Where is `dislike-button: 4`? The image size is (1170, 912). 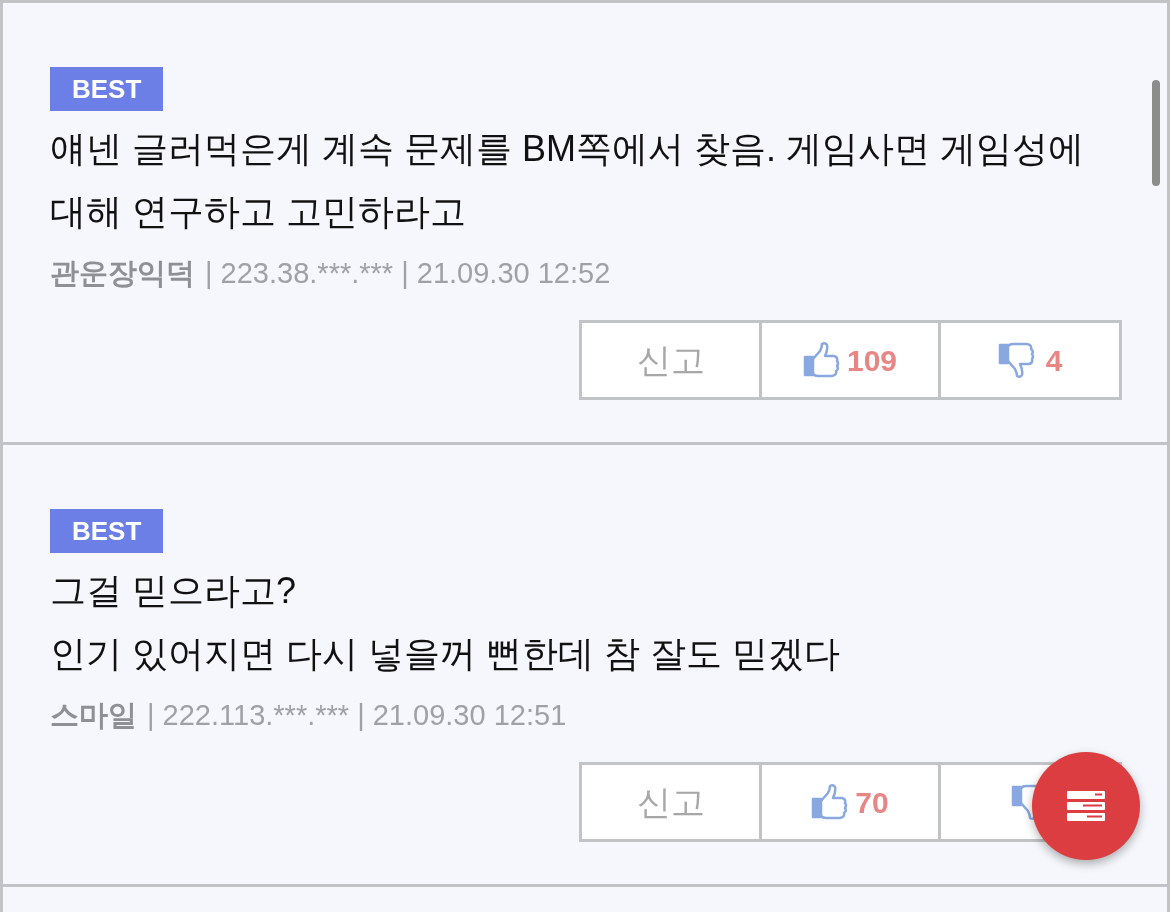
dislike-button: 4 is located at coordinates (1030, 360).